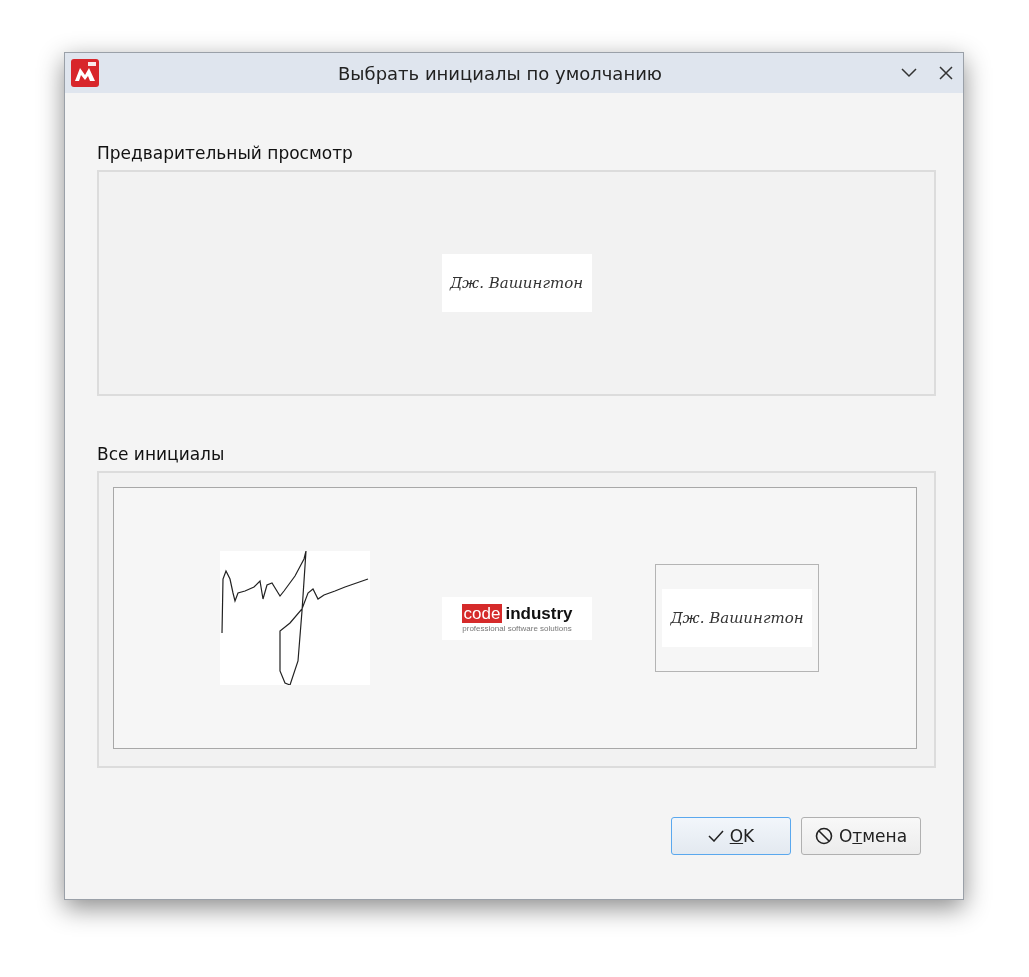  What do you see at coordinates (85, 73) in the screenshot?
I see `app-logo-icon` at bounding box center [85, 73].